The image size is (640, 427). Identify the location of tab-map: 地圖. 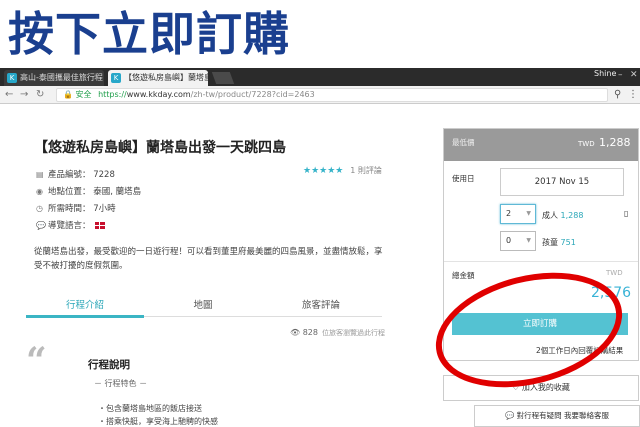
(203, 304).